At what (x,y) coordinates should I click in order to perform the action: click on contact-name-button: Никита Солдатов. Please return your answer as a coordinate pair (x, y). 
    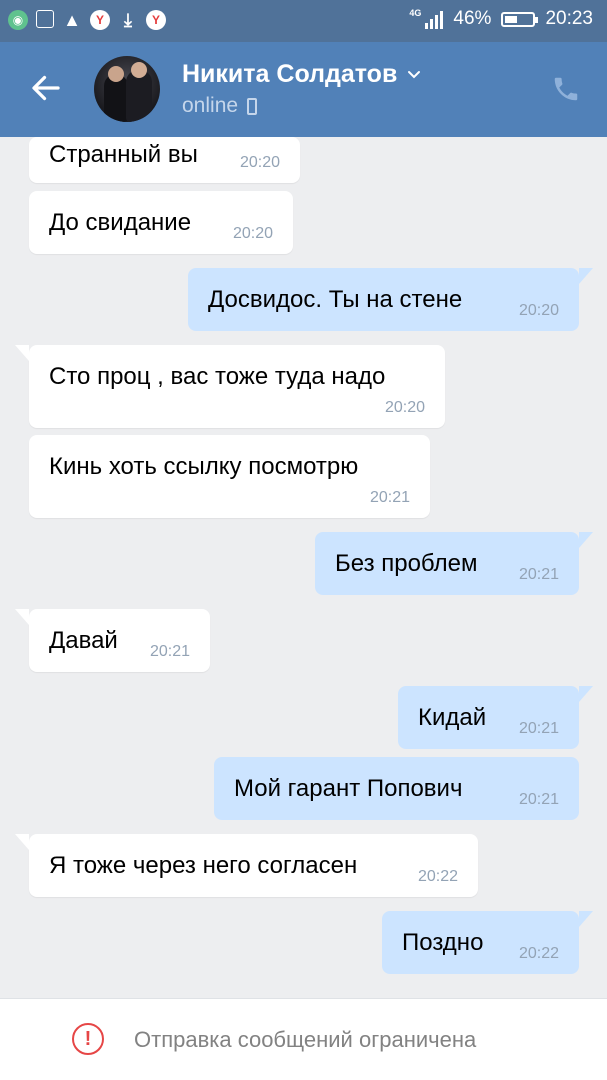
    Looking at the image, I should click on (301, 74).